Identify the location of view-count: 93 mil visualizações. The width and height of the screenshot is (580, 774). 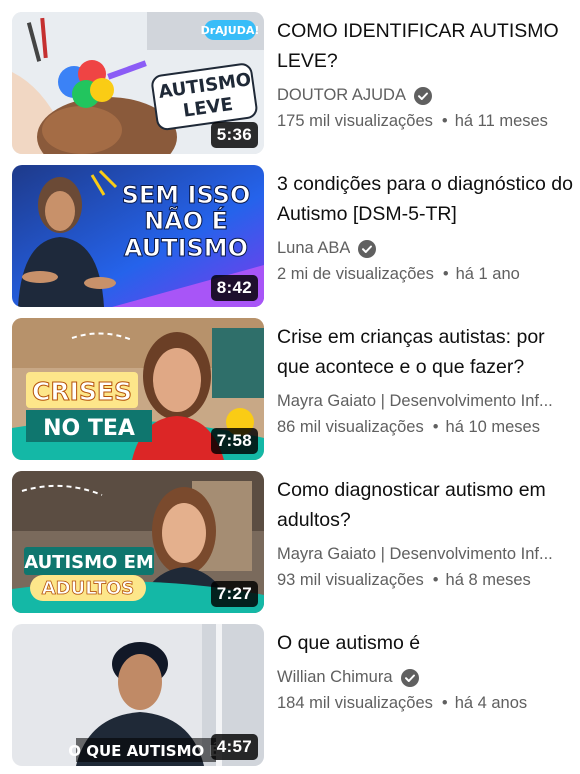
(350, 580).